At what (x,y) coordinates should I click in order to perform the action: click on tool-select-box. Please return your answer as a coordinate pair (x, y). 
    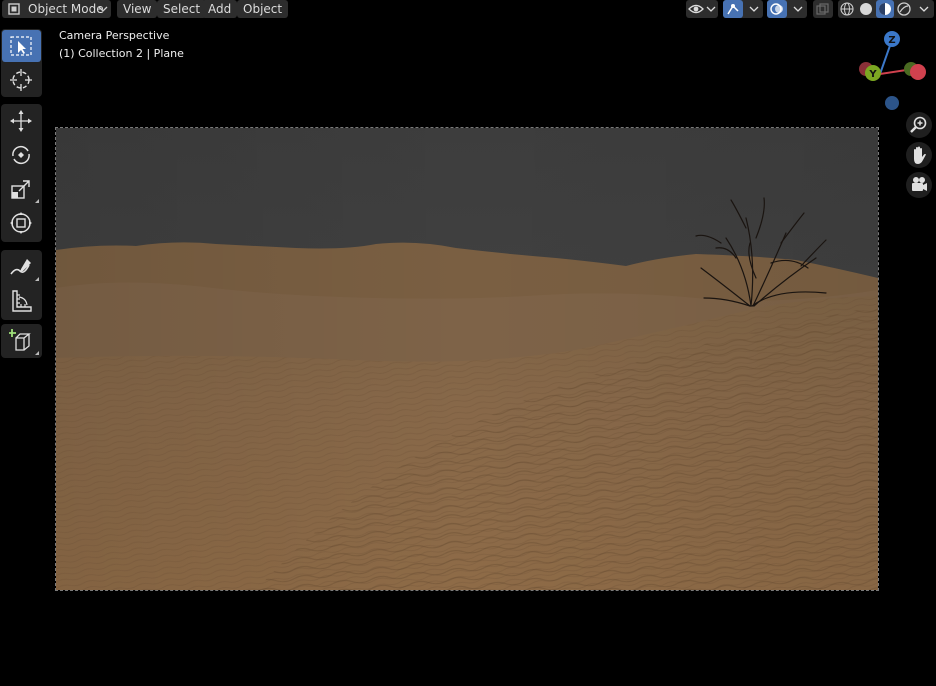
    Looking at the image, I should click on (21, 46).